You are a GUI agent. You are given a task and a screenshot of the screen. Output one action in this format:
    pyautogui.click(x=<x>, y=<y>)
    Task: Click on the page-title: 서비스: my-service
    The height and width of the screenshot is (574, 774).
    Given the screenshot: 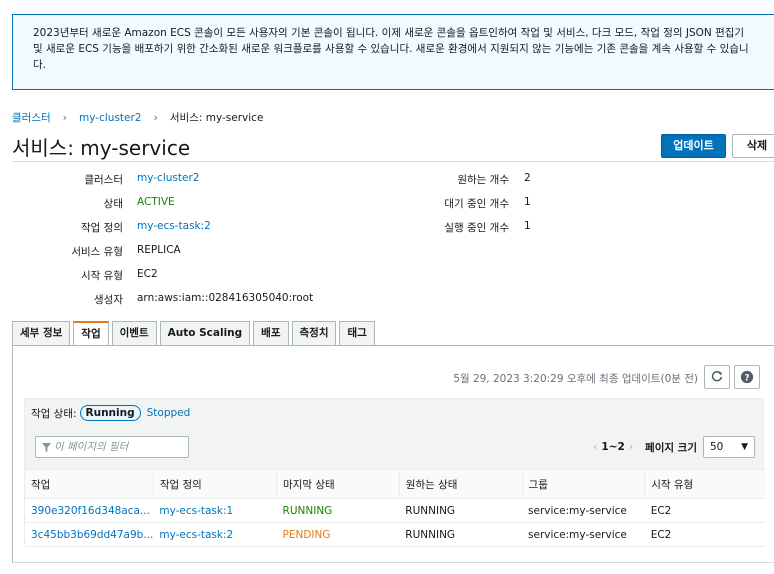 What is the action you would take?
    pyautogui.click(x=101, y=148)
    